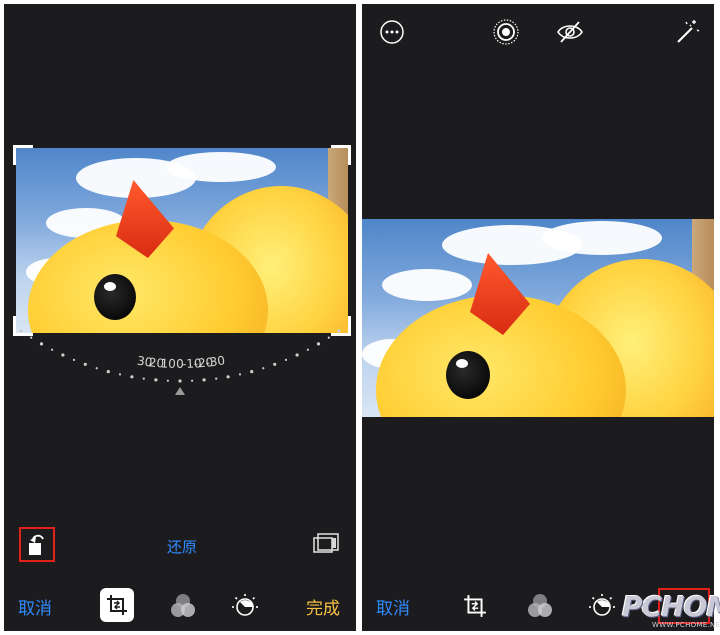  Describe the element at coordinates (23, 155) in the screenshot. I see `crop-corner-top-left` at that location.